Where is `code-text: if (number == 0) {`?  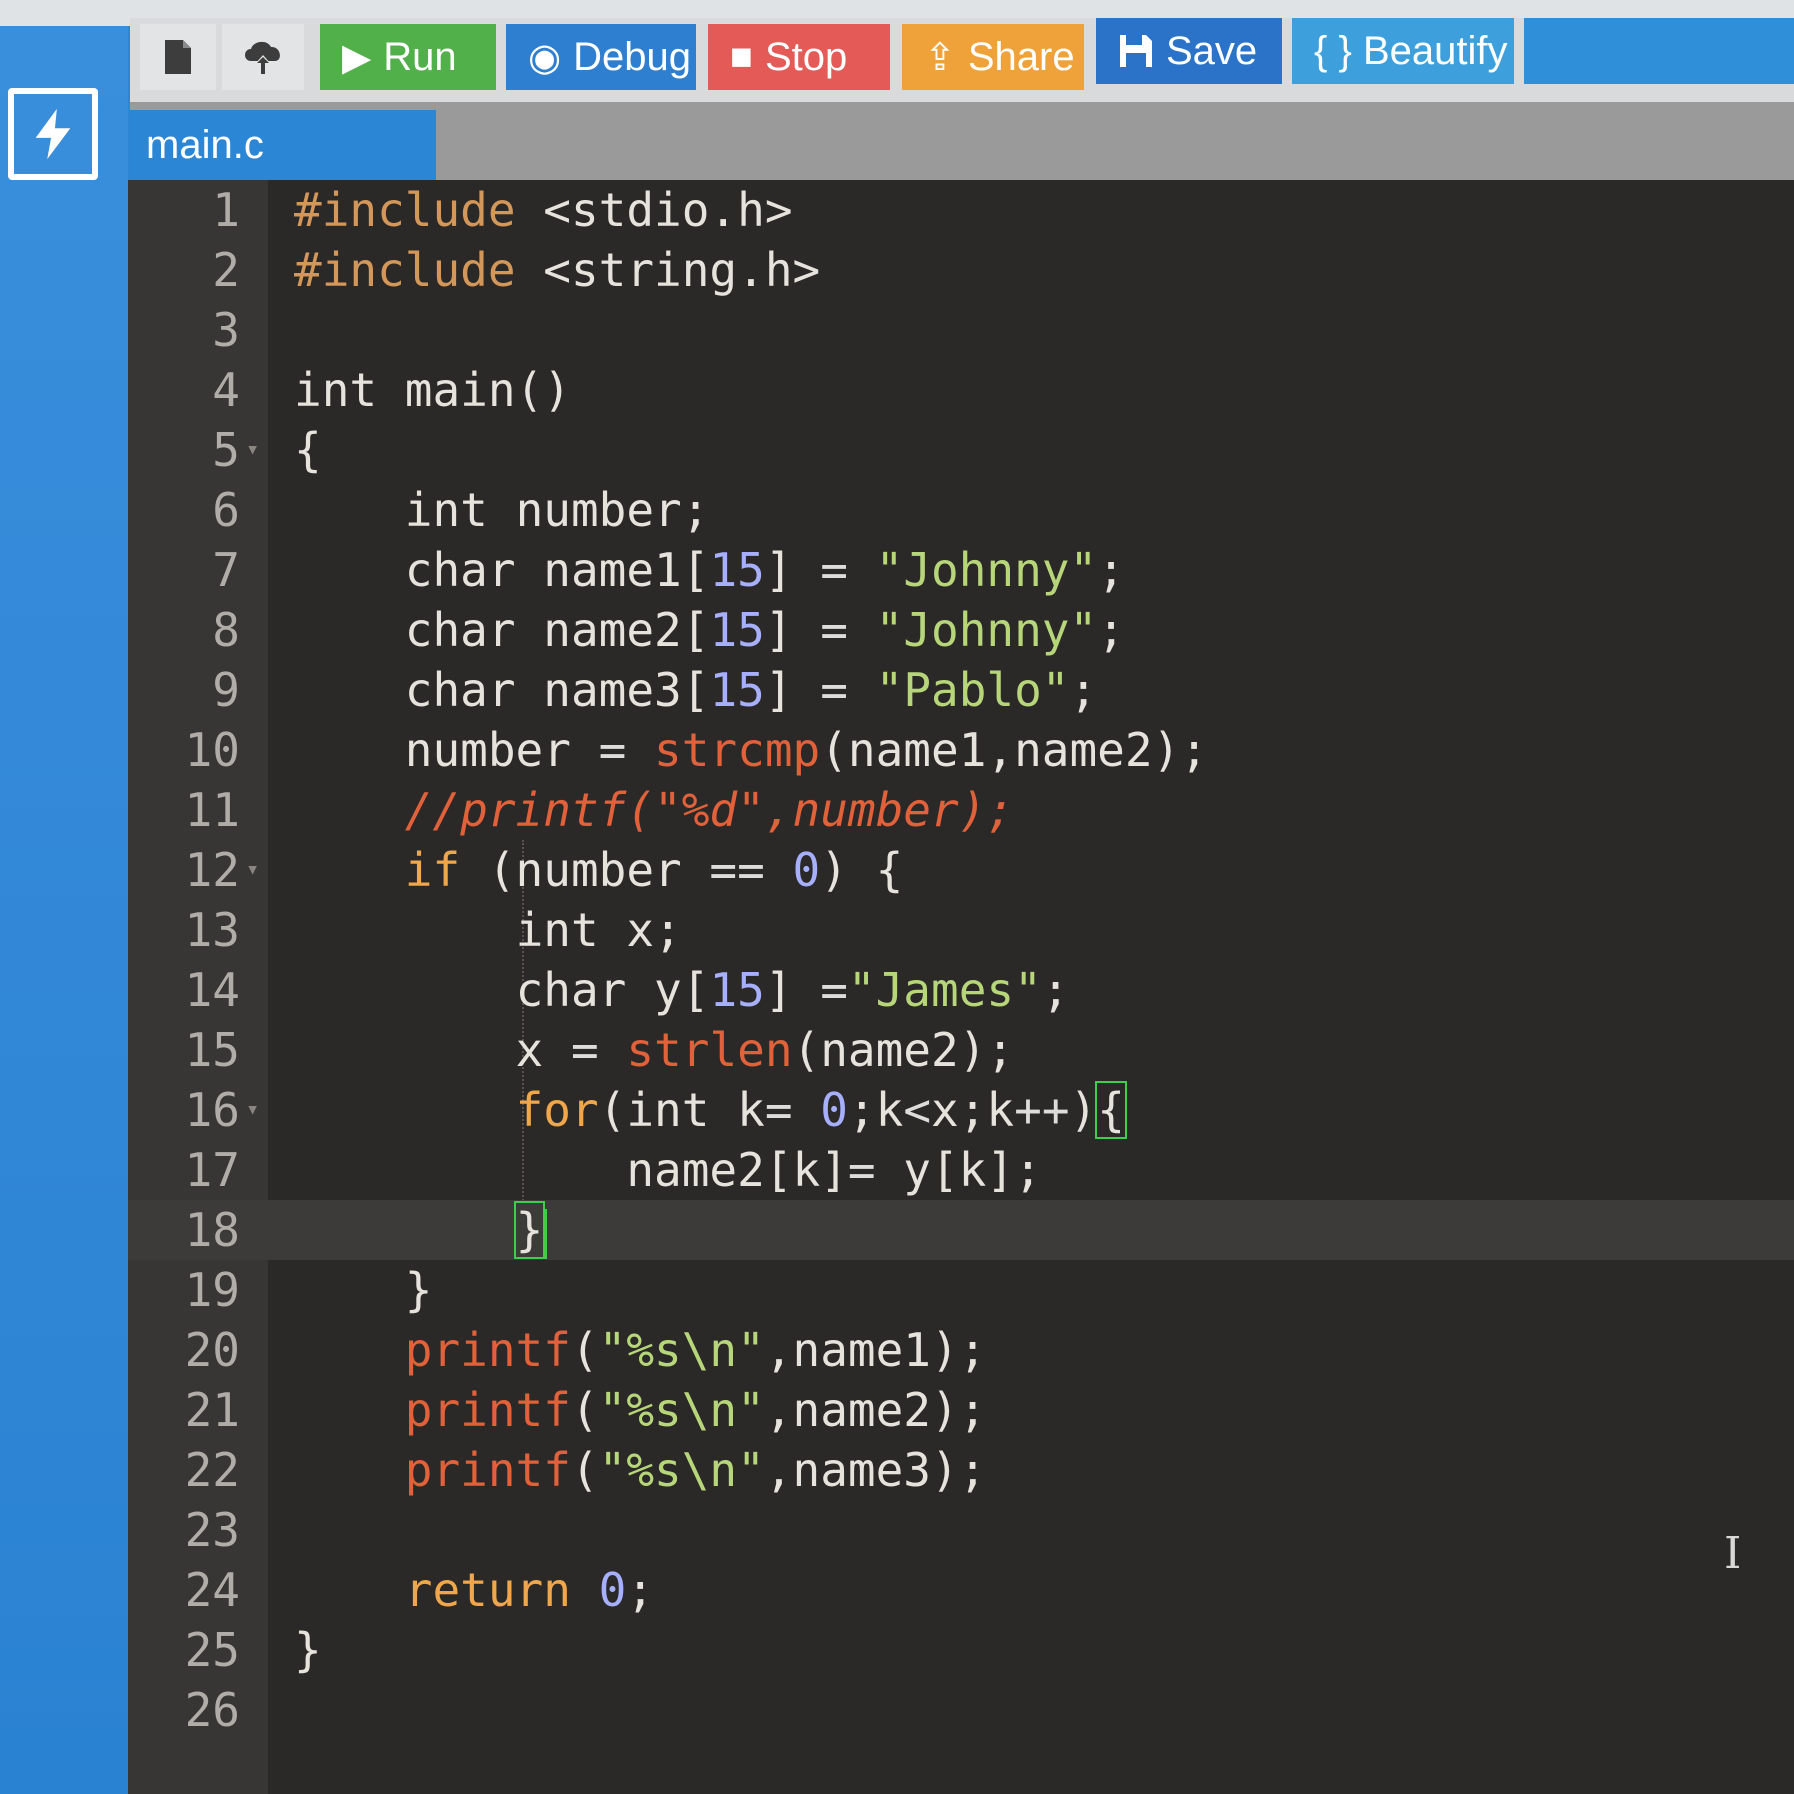
code-text: if (number == 0) { is located at coordinates (654, 870).